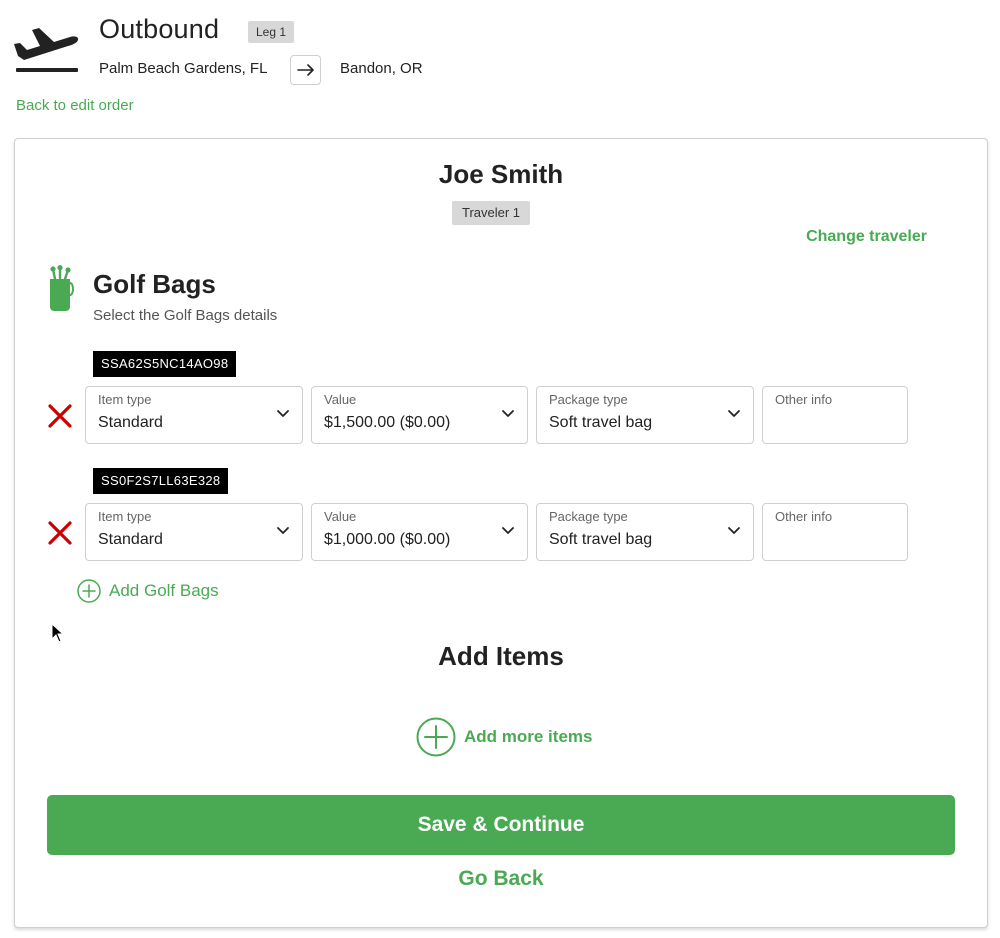 The height and width of the screenshot is (938, 1000). What do you see at coordinates (501, 656) in the screenshot?
I see `add-items-title: Add Items` at bounding box center [501, 656].